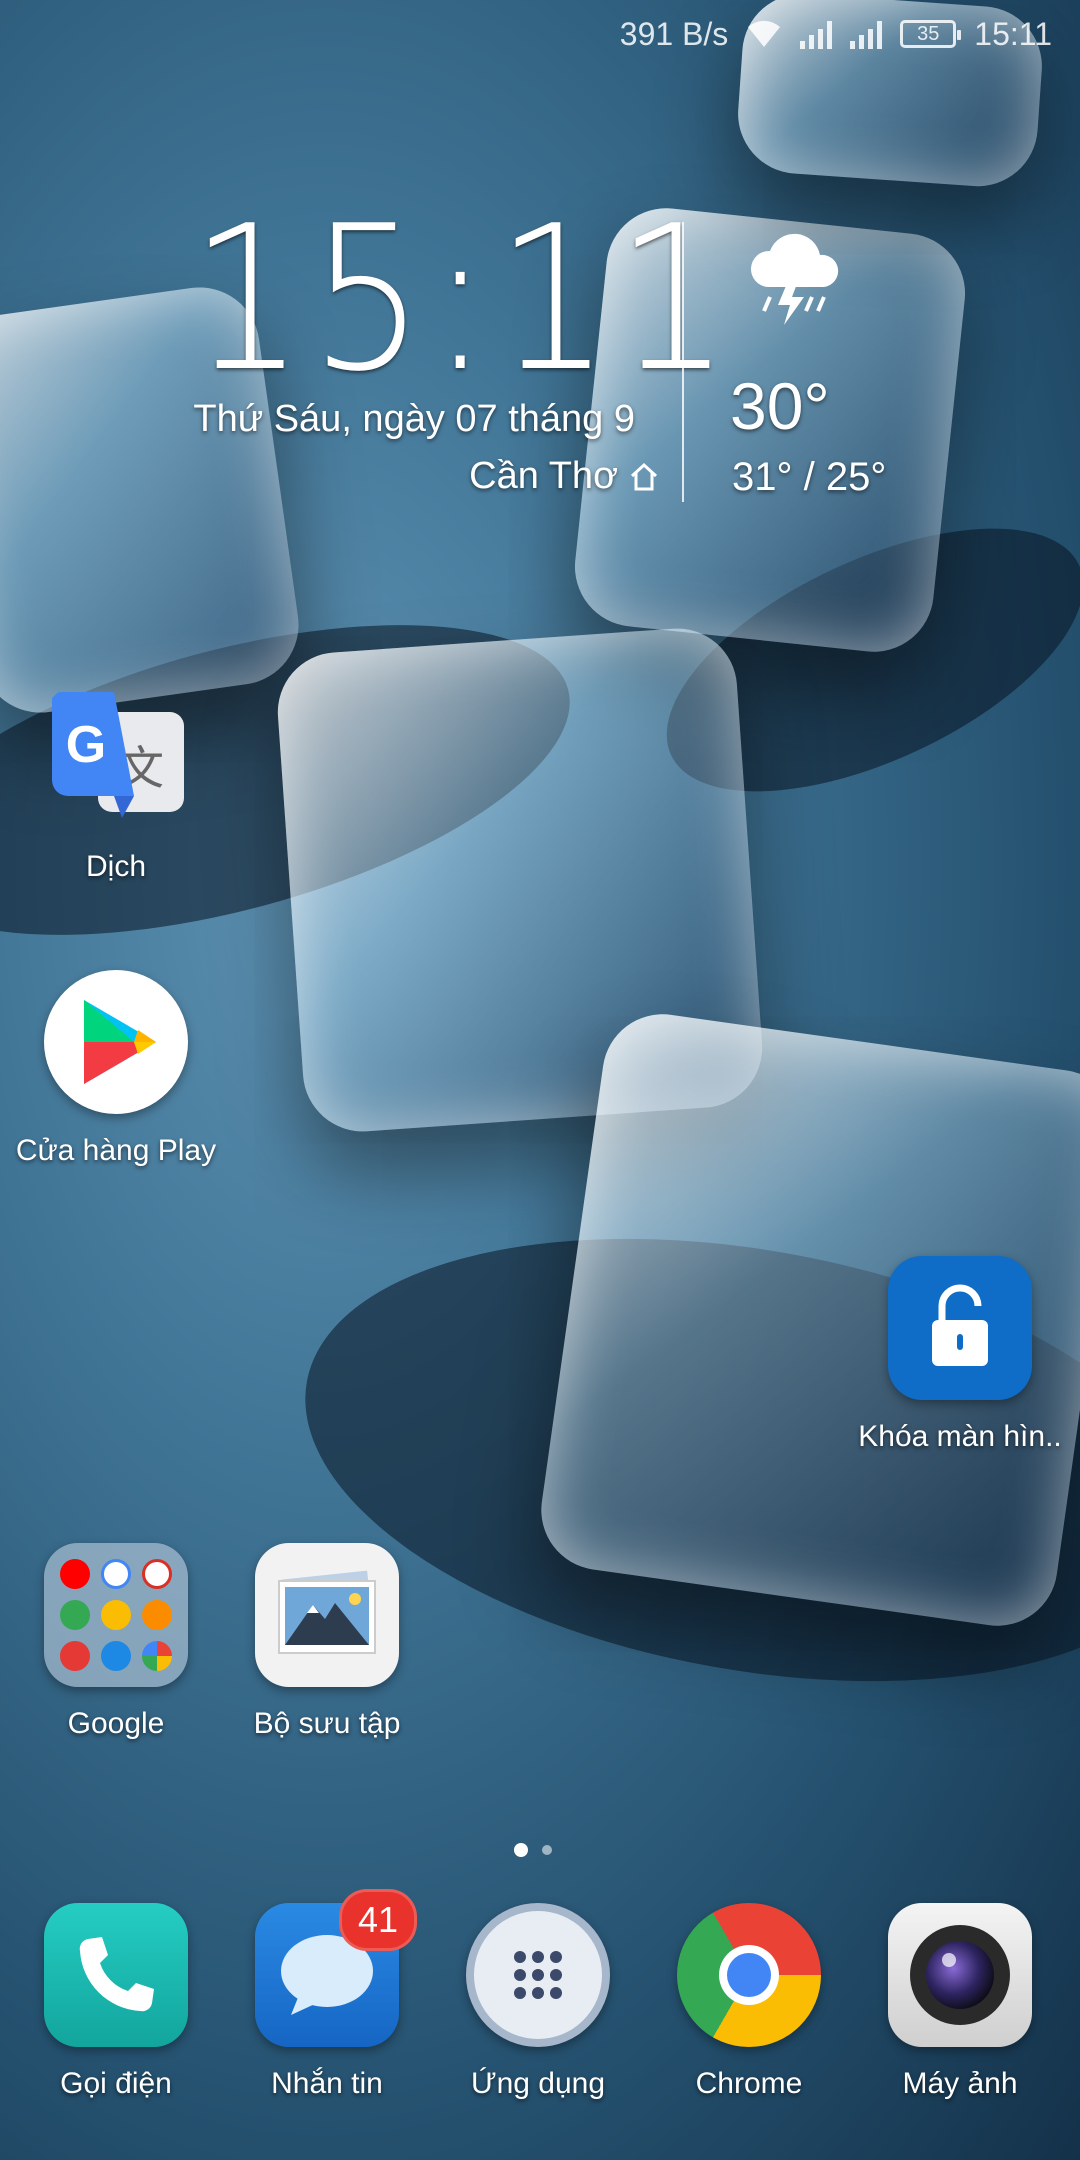 The image size is (1080, 2160). What do you see at coordinates (538, 2083) in the screenshot?
I see `app-label: Ứng dụng` at bounding box center [538, 2083].